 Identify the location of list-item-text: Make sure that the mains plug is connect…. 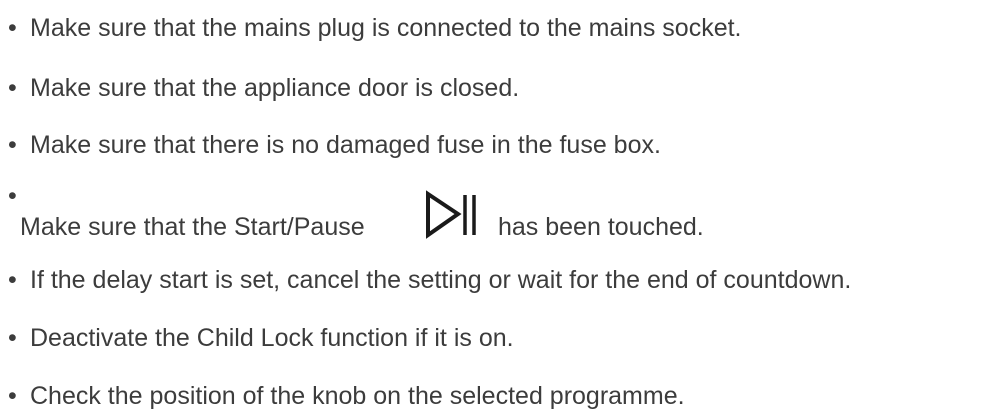
(386, 28).